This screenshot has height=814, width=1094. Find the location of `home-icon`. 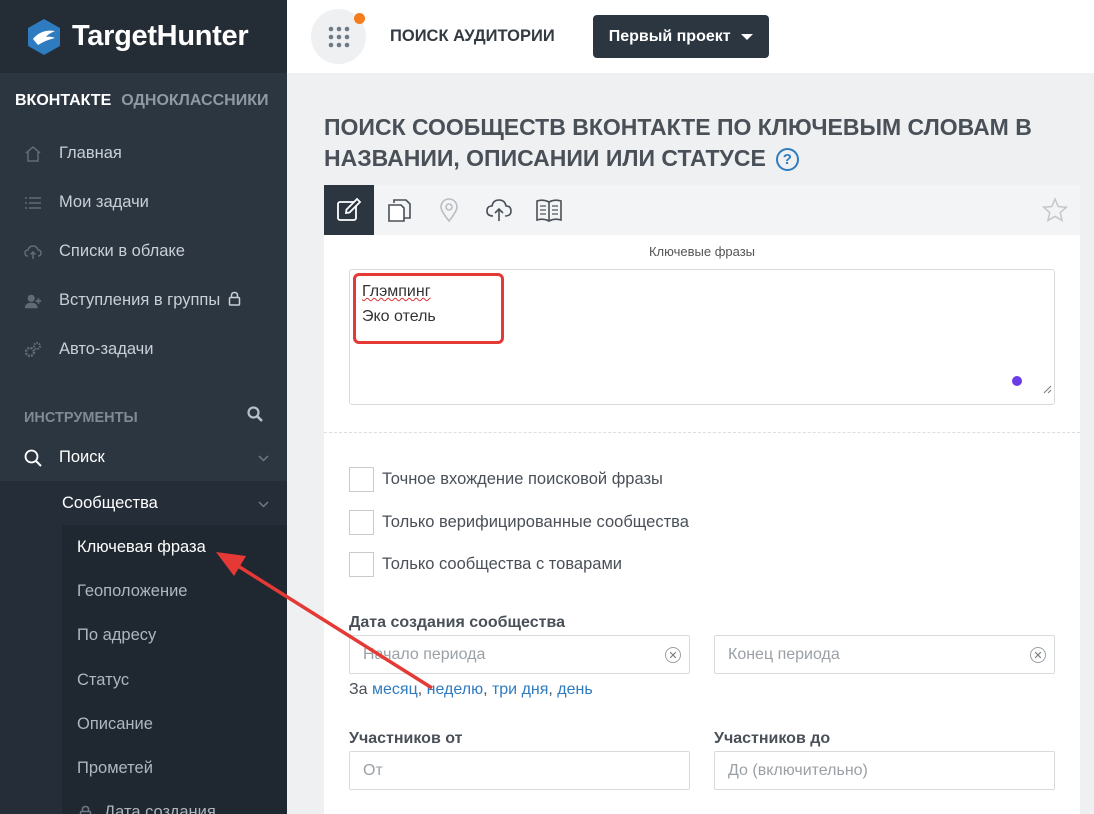

home-icon is located at coordinates (33, 154).